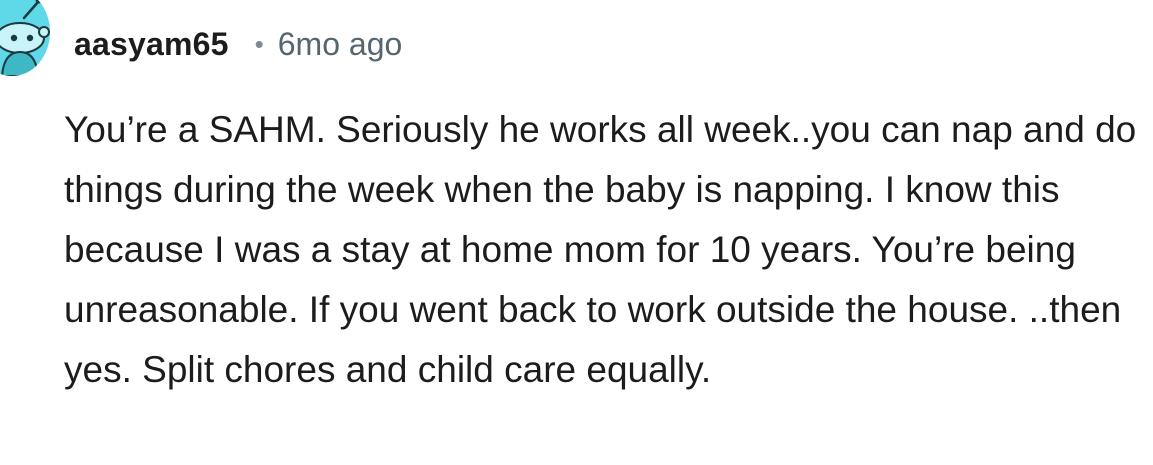 This screenshot has height=465, width=1153. What do you see at coordinates (340, 44) in the screenshot?
I see `timestamp-link: 6mo ago` at bounding box center [340, 44].